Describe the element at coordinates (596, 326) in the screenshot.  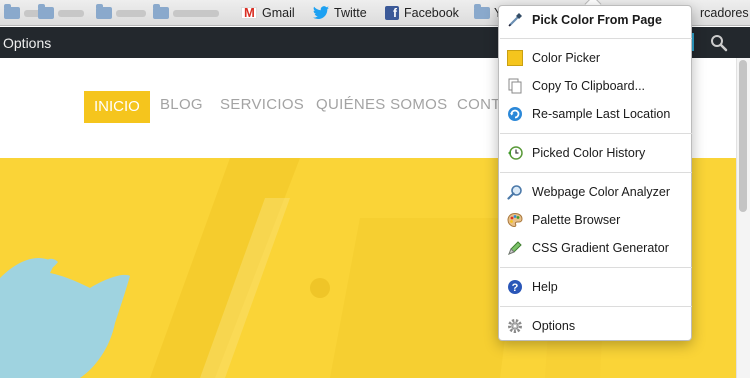
I see `menu-item-options: Options` at that location.